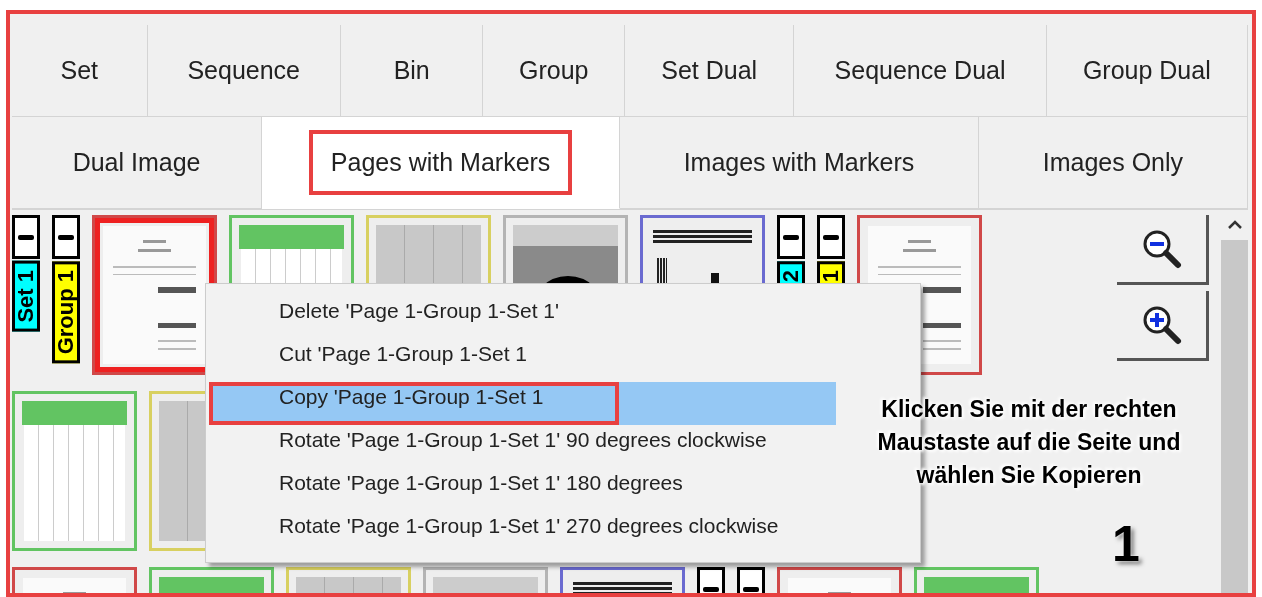 The height and width of the screenshot is (597, 1262). I want to click on menu-item: Rotate 'Page 1-Group 1-Set 1' 270 degrees clockwise, so click(523, 532).